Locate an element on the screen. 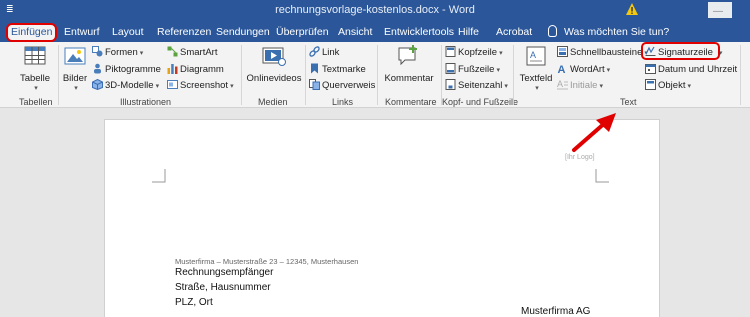 This screenshot has height=317, width=750. group-illustrationen-label: Illustrationen is located at coordinates (146, 102).